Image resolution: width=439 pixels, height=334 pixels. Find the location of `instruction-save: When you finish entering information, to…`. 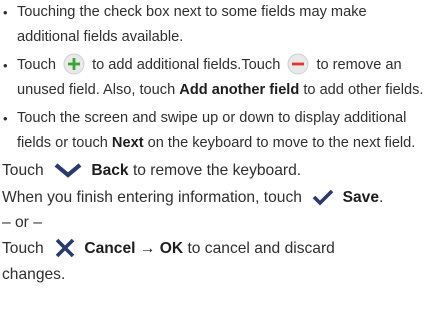

instruction-save: When you finish entering information, to… is located at coordinates (220, 198).